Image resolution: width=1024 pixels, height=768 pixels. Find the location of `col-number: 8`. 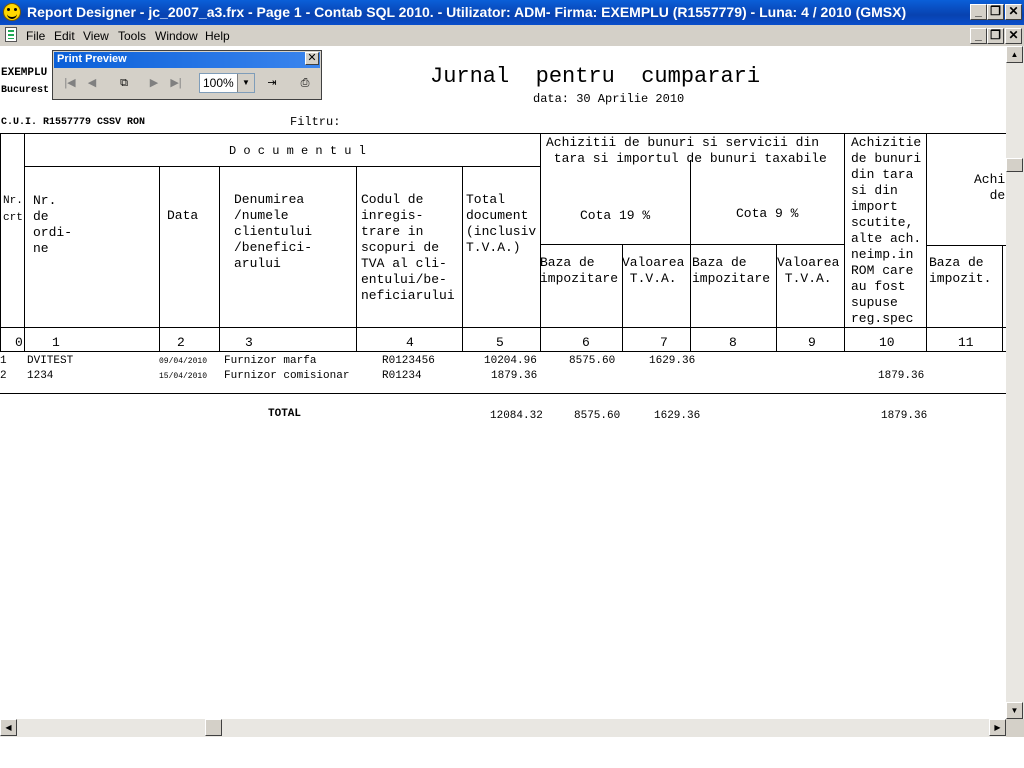

col-number: 8 is located at coordinates (733, 342).